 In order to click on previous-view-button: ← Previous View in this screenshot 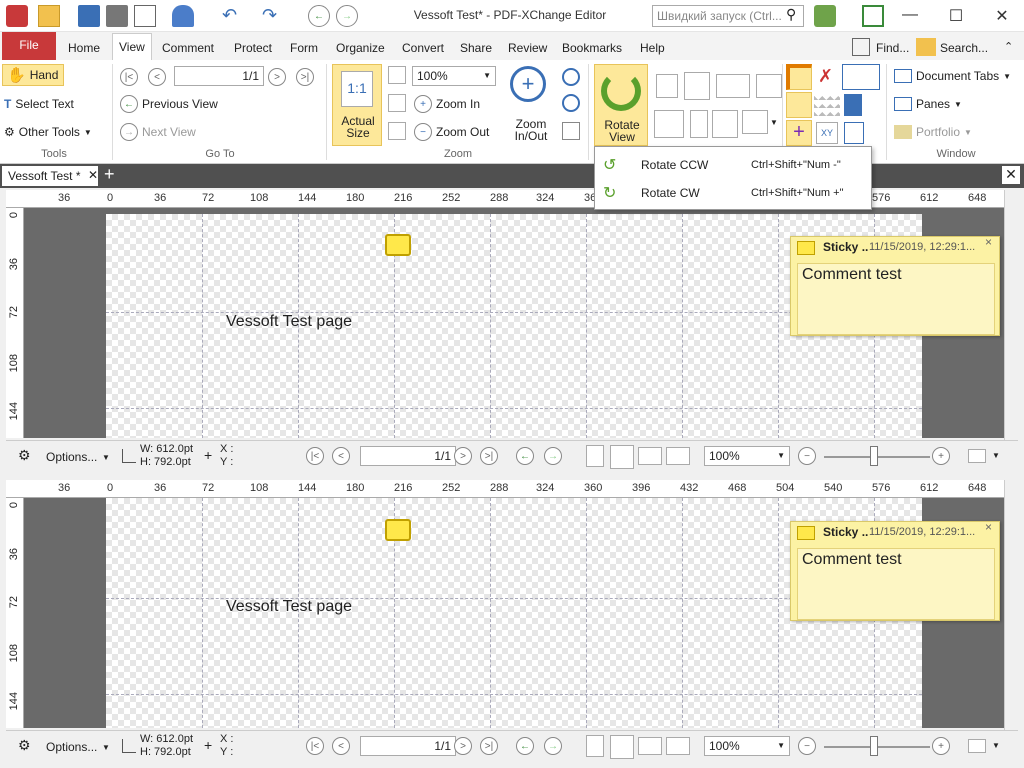, I will do `click(175, 104)`.